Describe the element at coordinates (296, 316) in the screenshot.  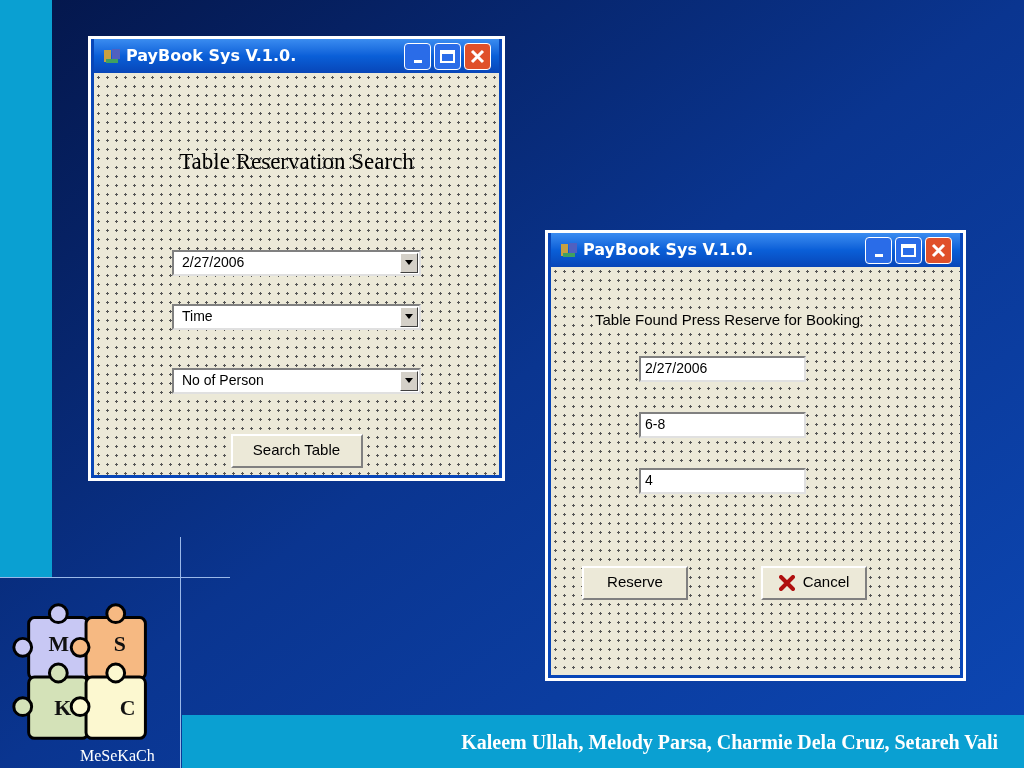
I see `dropdown: Time` at that location.